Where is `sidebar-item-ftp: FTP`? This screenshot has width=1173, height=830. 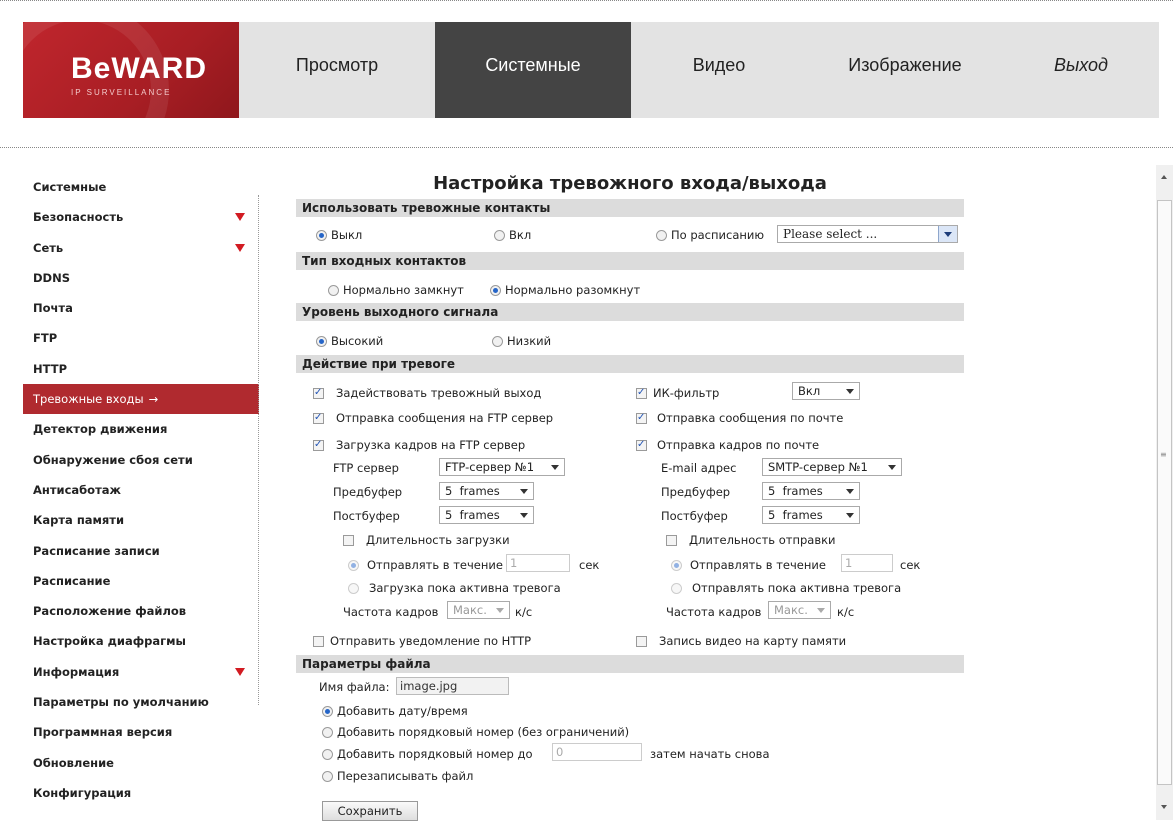 sidebar-item-ftp: FTP is located at coordinates (141, 338).